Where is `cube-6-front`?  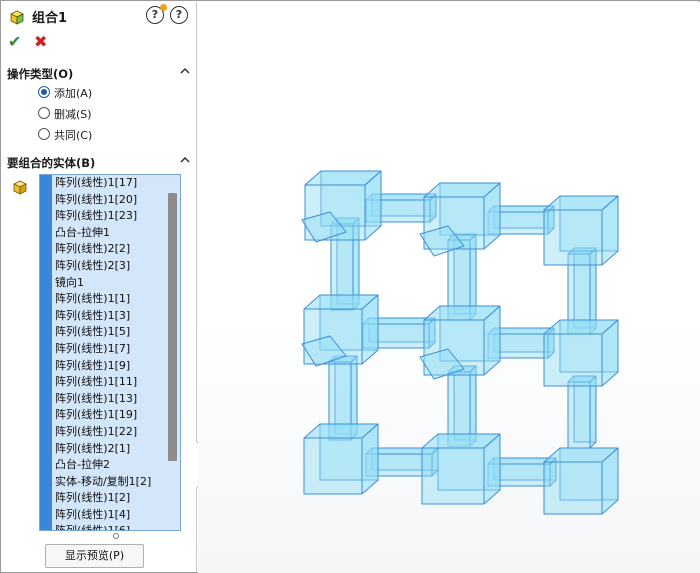
cube-6-front is located at coordinates (333, 466).